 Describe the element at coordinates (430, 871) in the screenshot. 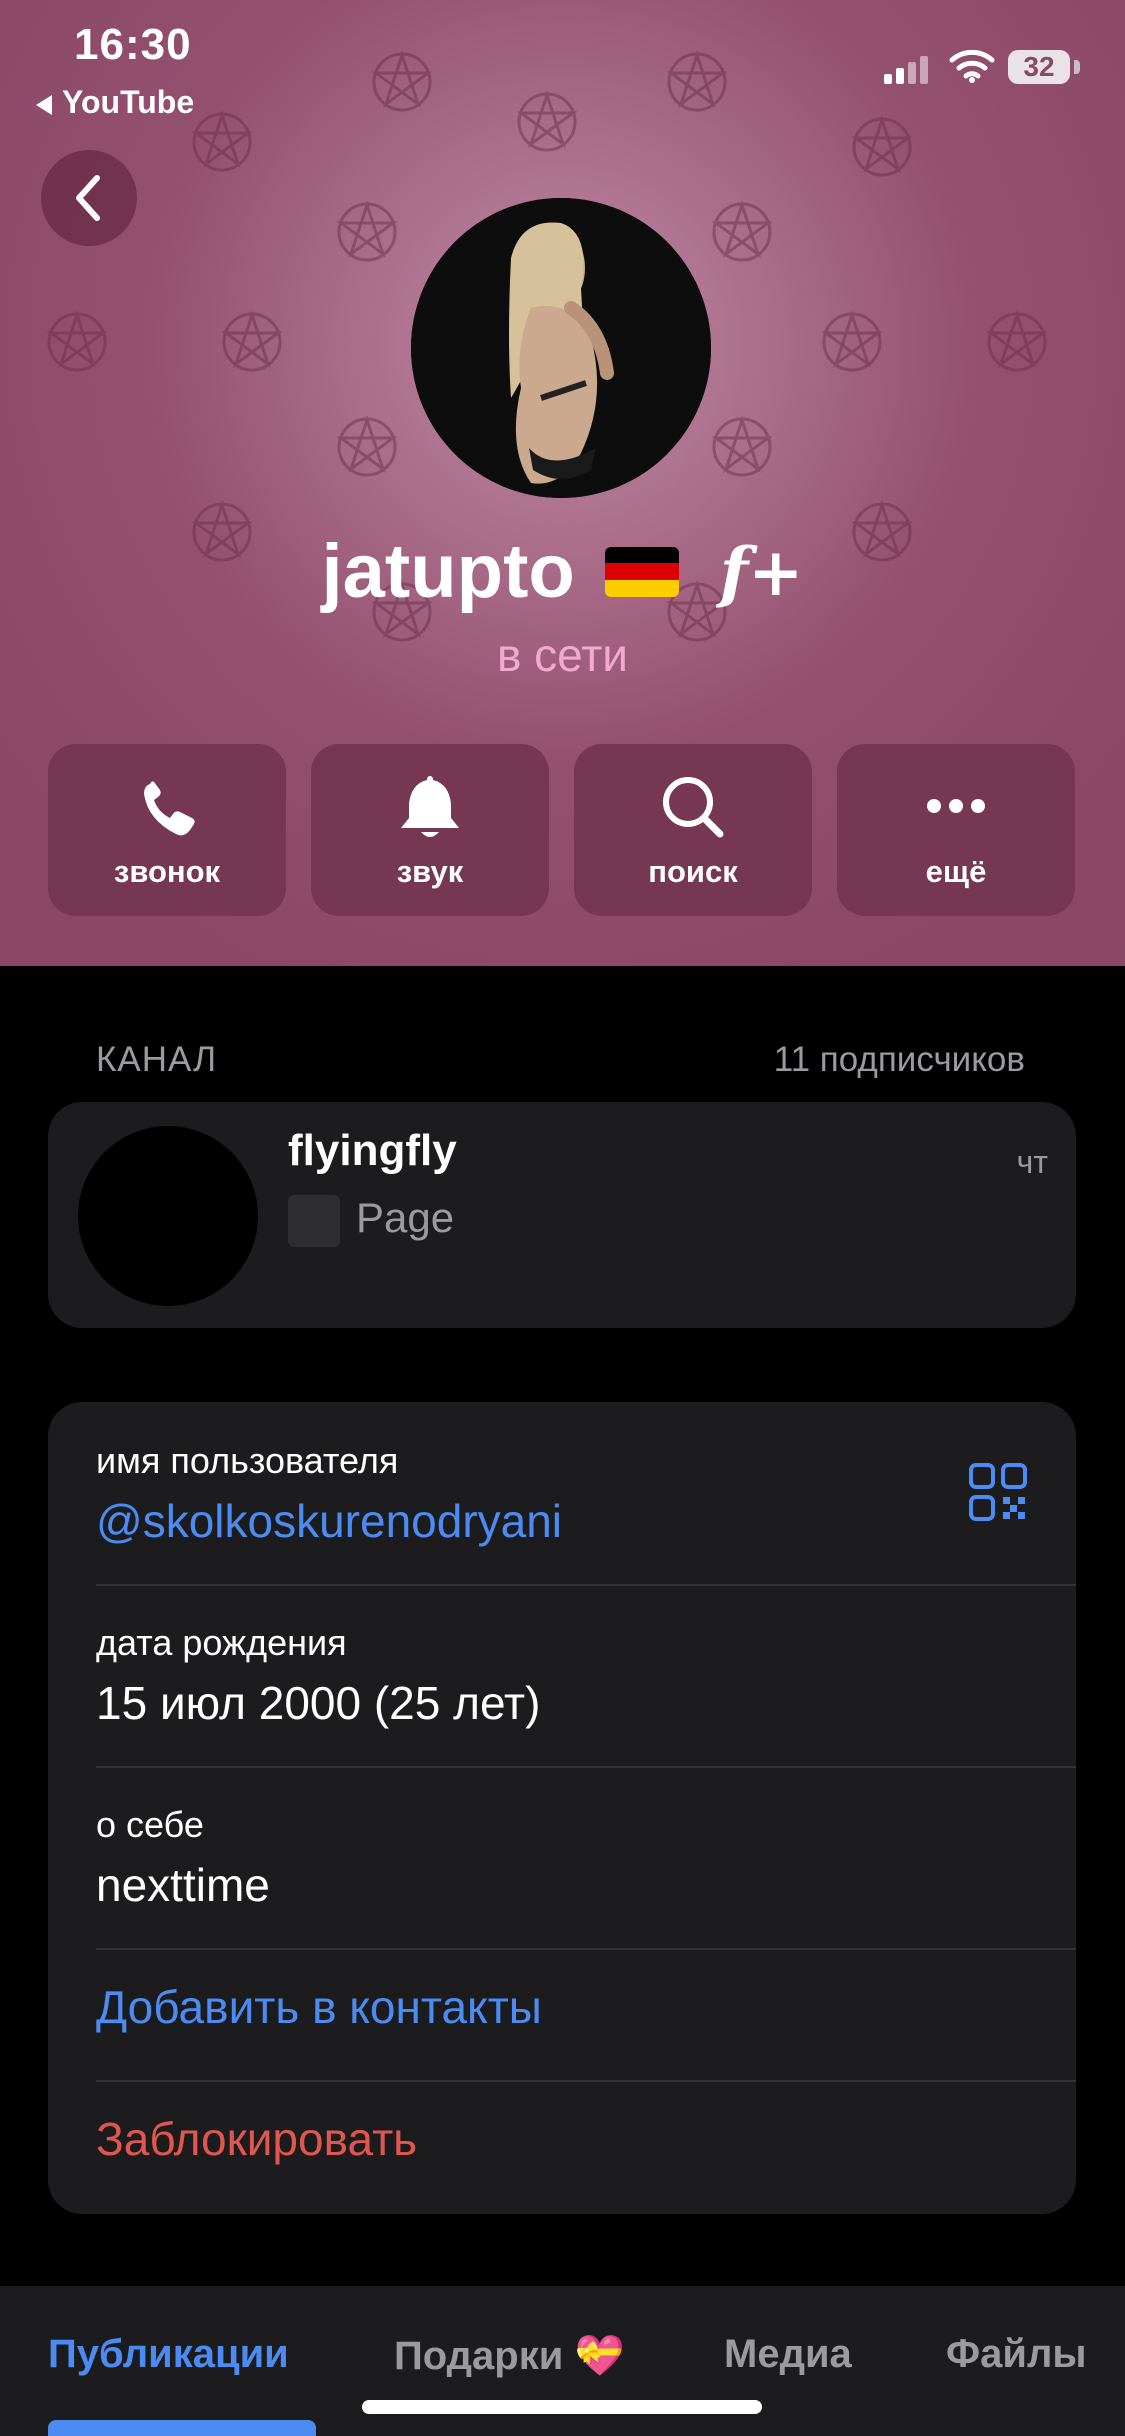

I see `sound-label: звук` at that location.